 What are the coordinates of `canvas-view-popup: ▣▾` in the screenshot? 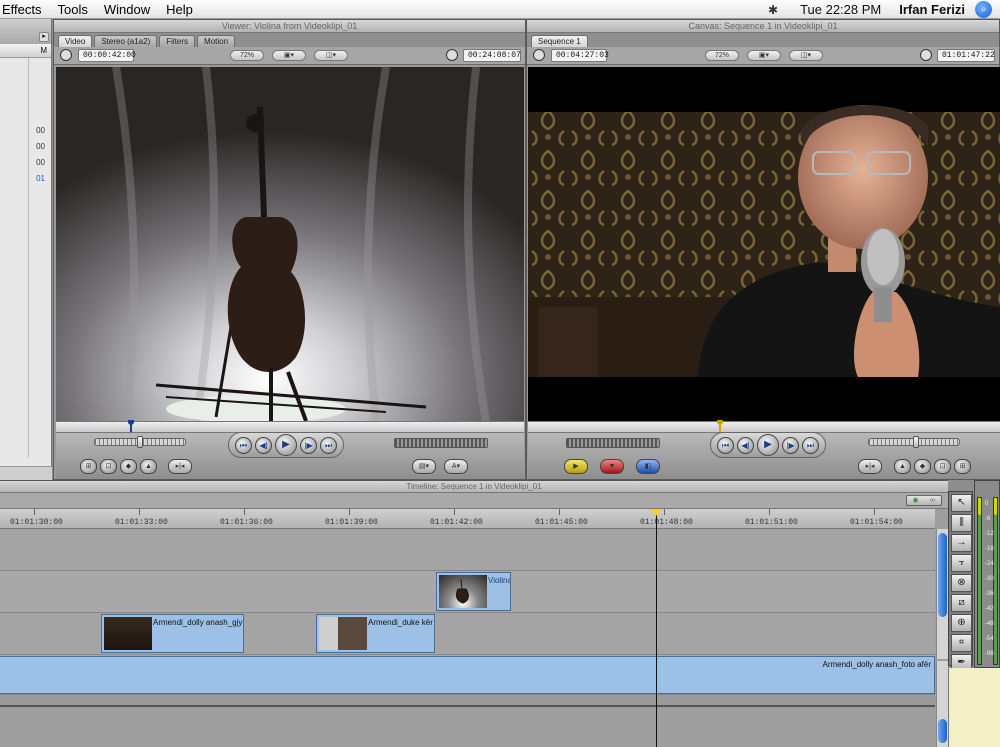 It's located at (764, 55).